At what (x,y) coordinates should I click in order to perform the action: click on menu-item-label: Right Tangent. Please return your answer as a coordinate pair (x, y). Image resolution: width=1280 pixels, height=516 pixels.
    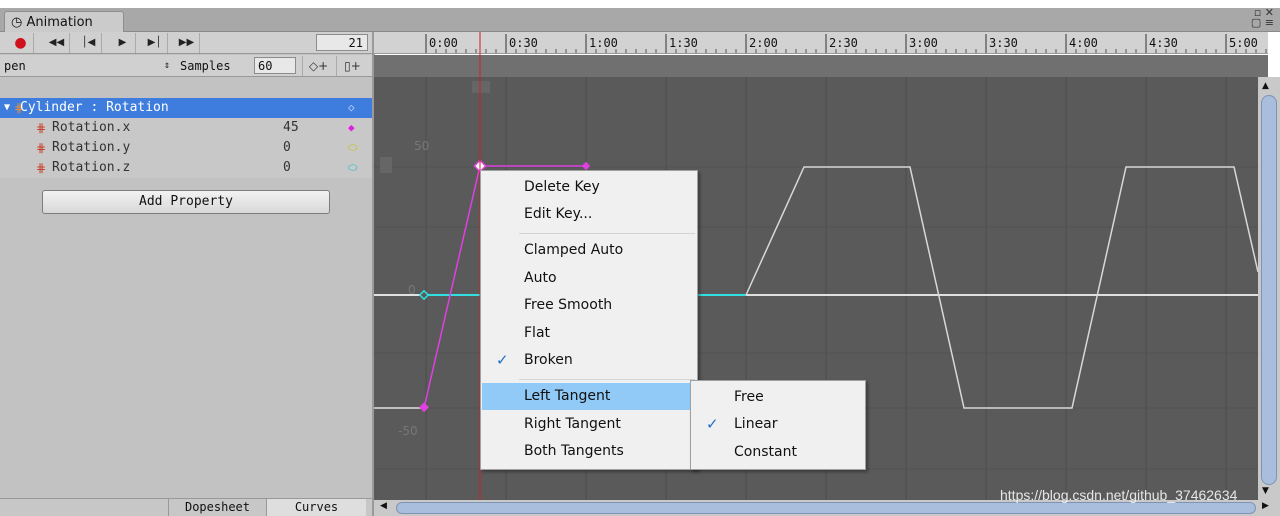
    Looking at the image, I should click on (572, 424).